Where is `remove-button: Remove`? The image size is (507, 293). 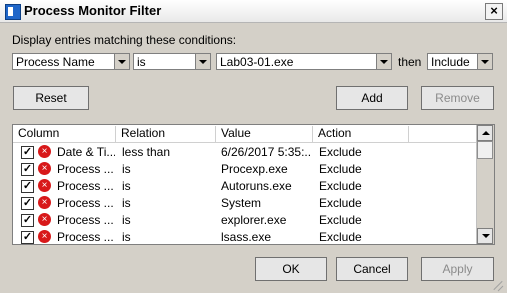 remove-button: Remove is located at coordinates (457, 98).